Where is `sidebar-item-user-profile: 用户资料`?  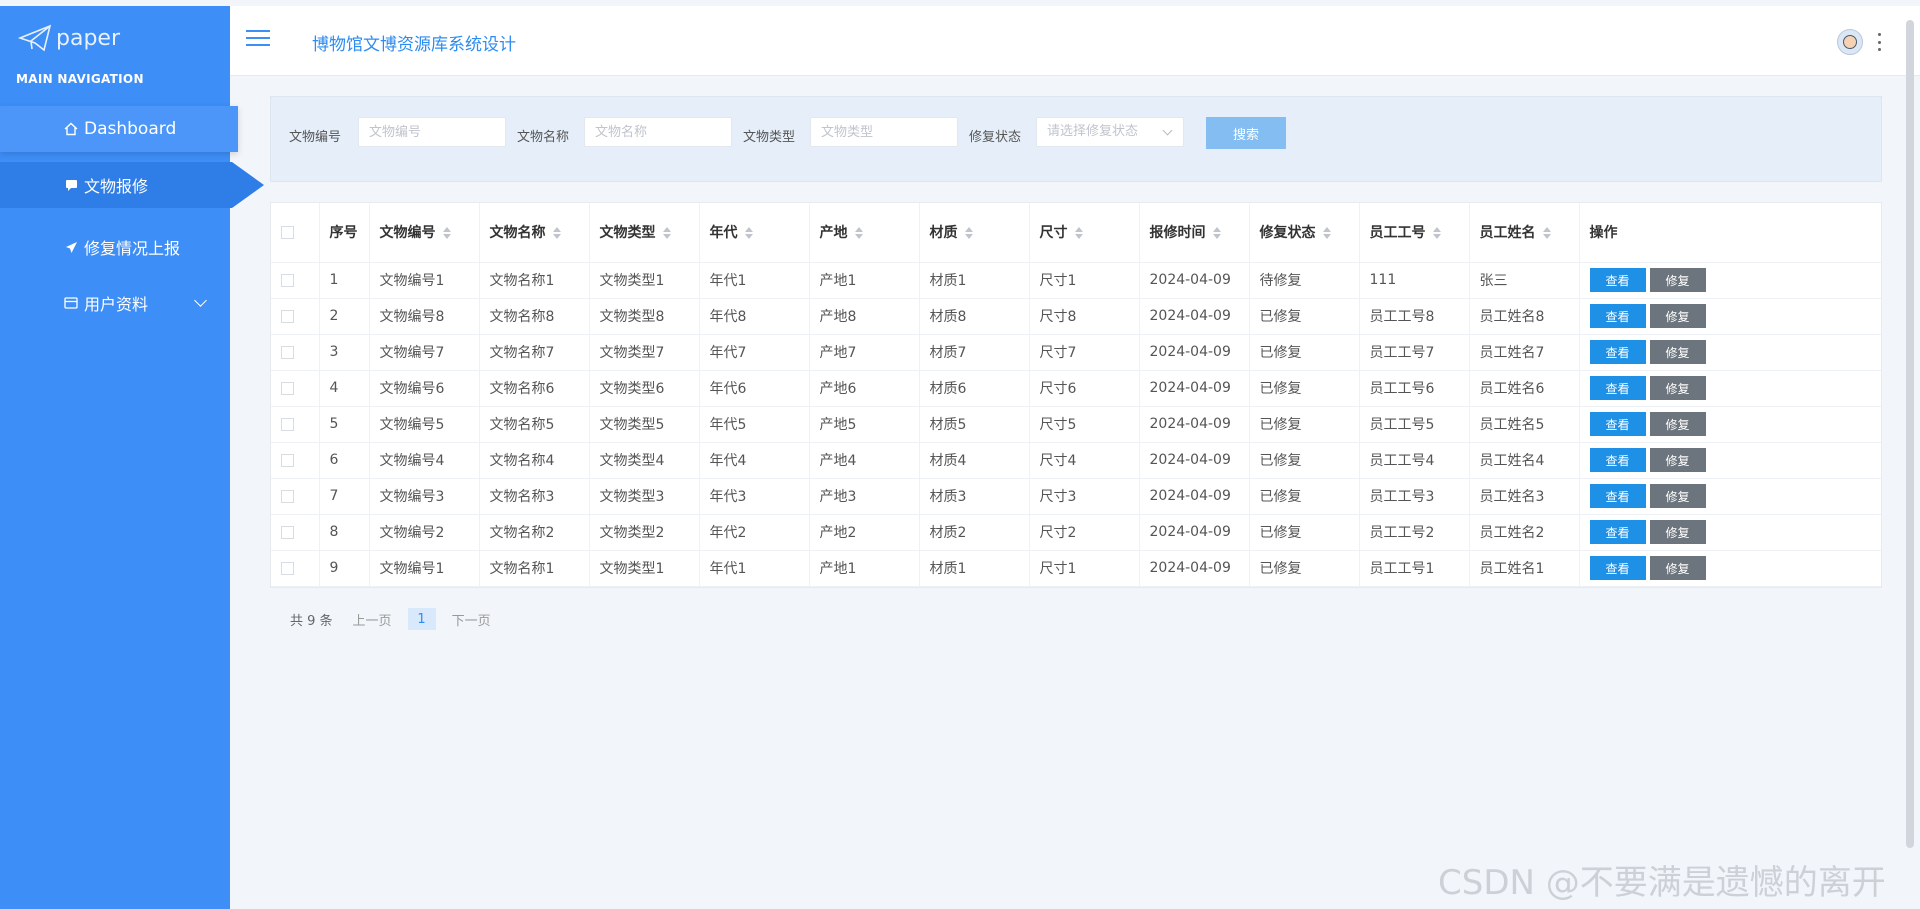
sidebar-item-user-profile: 用户资料 is located at coordinates (119, 303).